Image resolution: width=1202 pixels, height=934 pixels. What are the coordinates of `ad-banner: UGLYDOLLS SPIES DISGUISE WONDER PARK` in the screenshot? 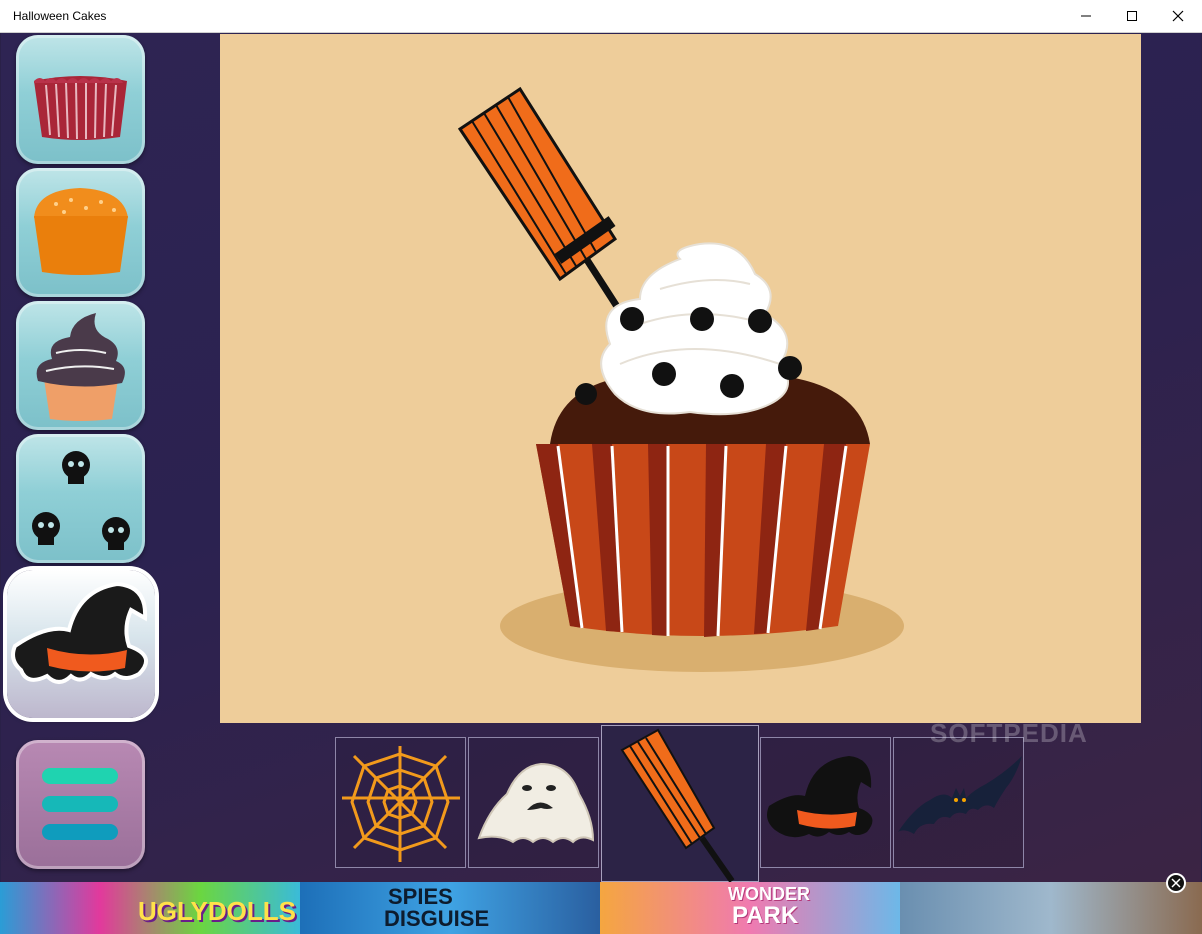 It's located at (601, 908).